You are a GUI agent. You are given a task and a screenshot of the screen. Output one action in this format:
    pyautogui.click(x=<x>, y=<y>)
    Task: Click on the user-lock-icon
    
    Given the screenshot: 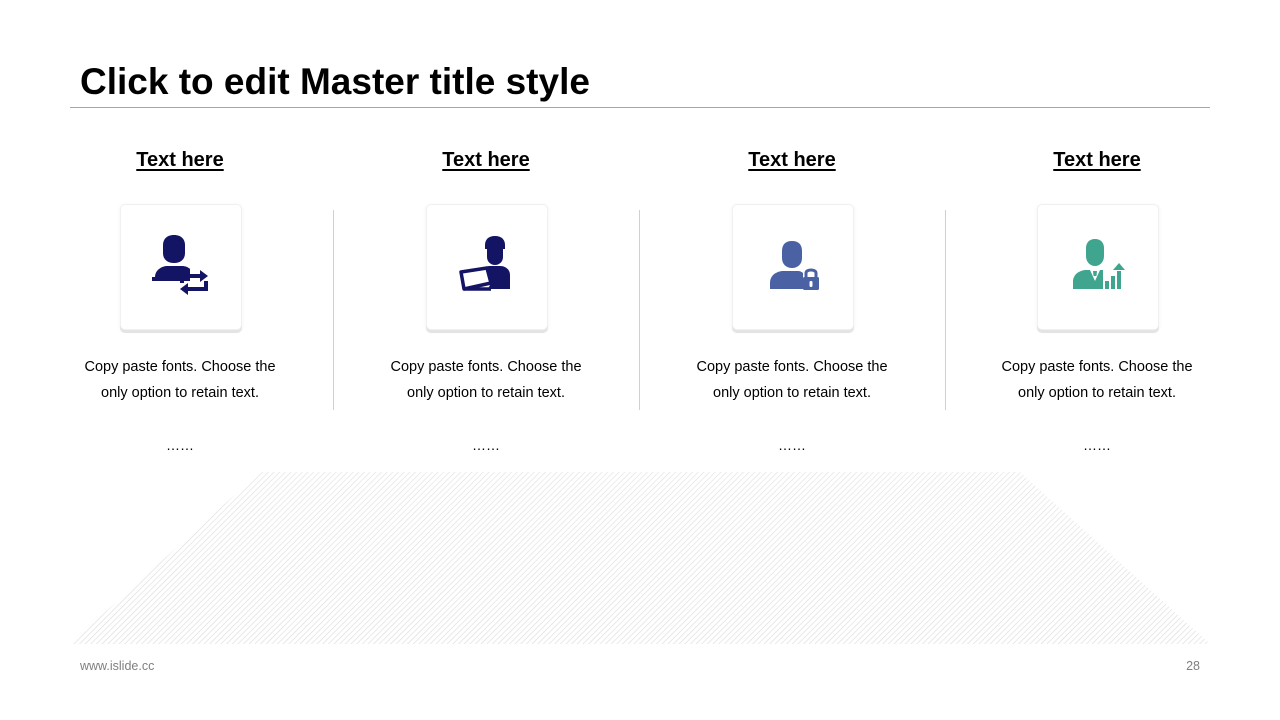 What is the action you would take?
    pyautogui.click(x=794, y=265)
    